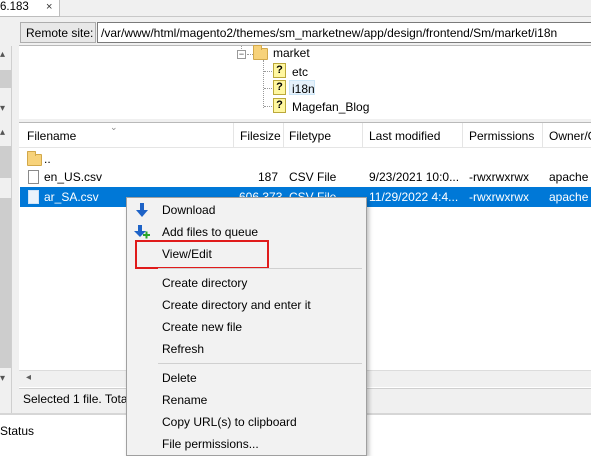 Image resolution: width=591 pixels, height=456 pixels. I want to click on menu-item-create-directory-enter: Create directory and enter it, so click(246, 305).